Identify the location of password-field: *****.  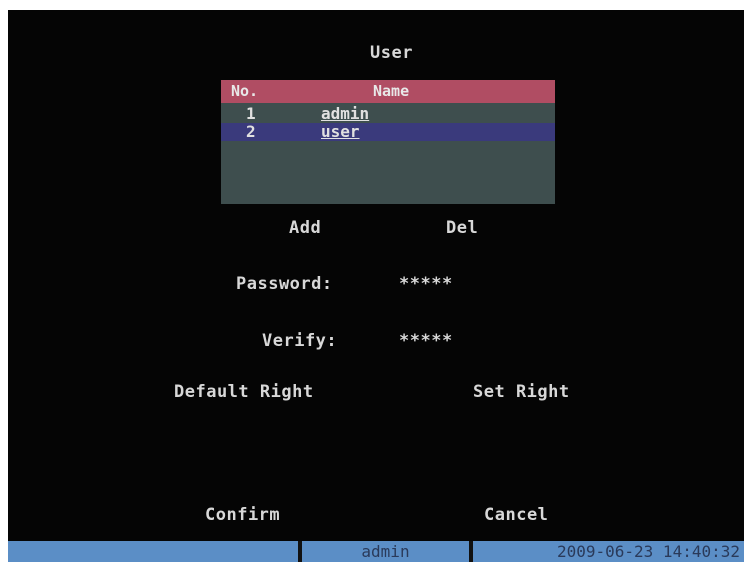
(426, 284).